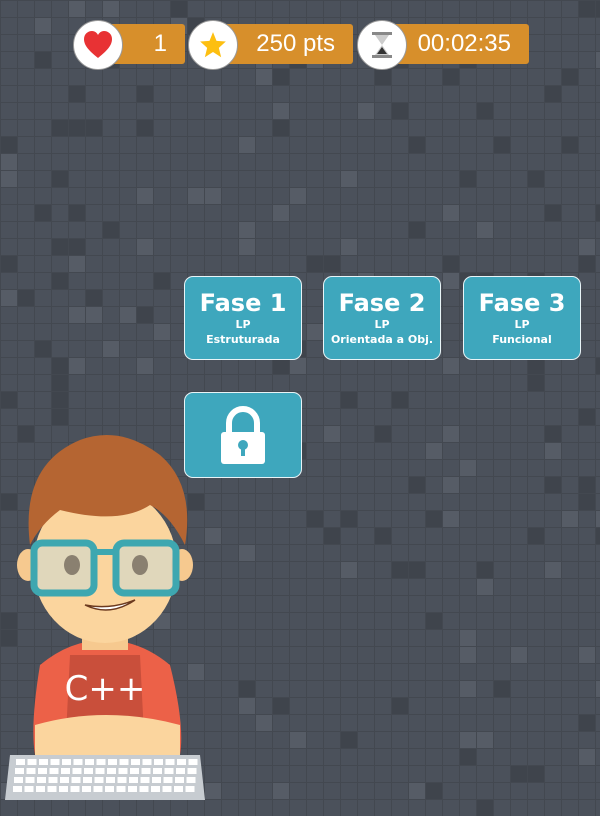  What do you see at coordinates (382, 324) in the screenshot?
I see `phase-subtitle: LP` at bounding box center [382, 324].